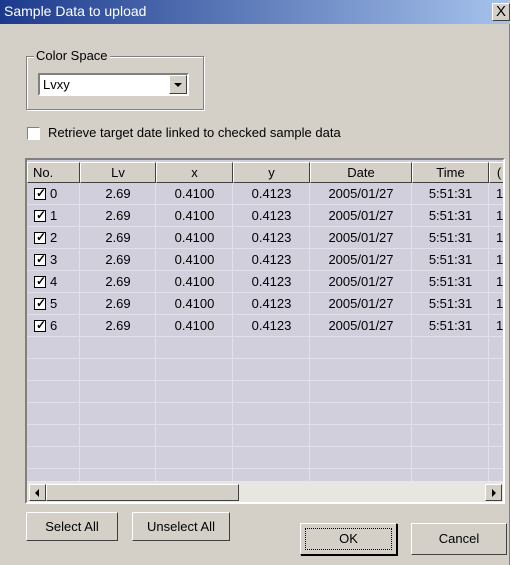 The height and width of the screenshot is (565, 511). What do you see at coordinates (53, 172) in the screenshot?
I see `column-header: No.` at bounding box center [53, 172].